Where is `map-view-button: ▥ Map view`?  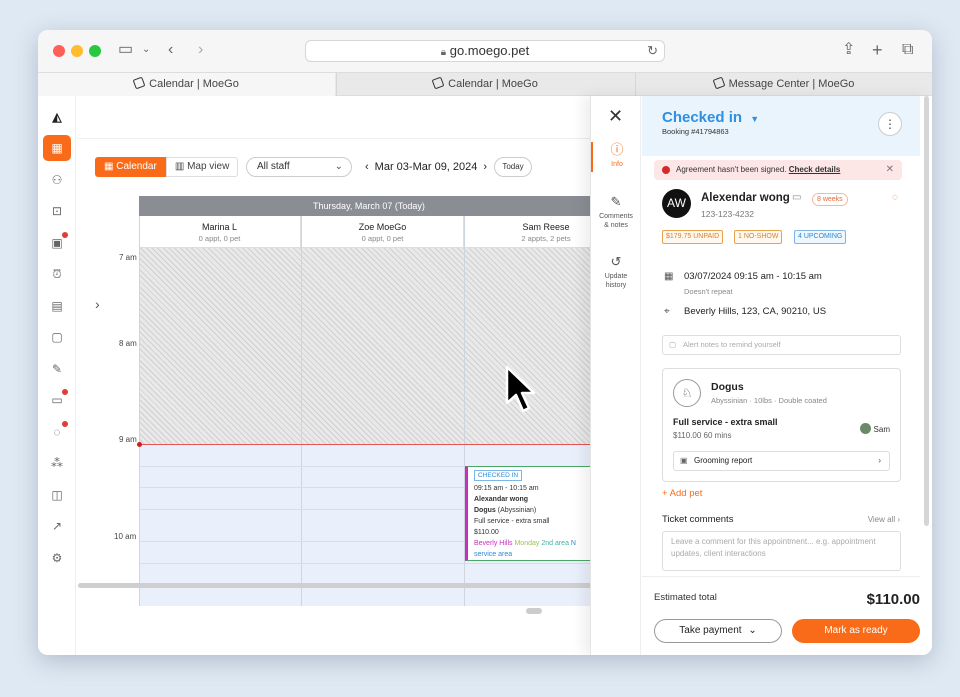 map-view-button: ▥ Map view is located at coordinates (202, 167).